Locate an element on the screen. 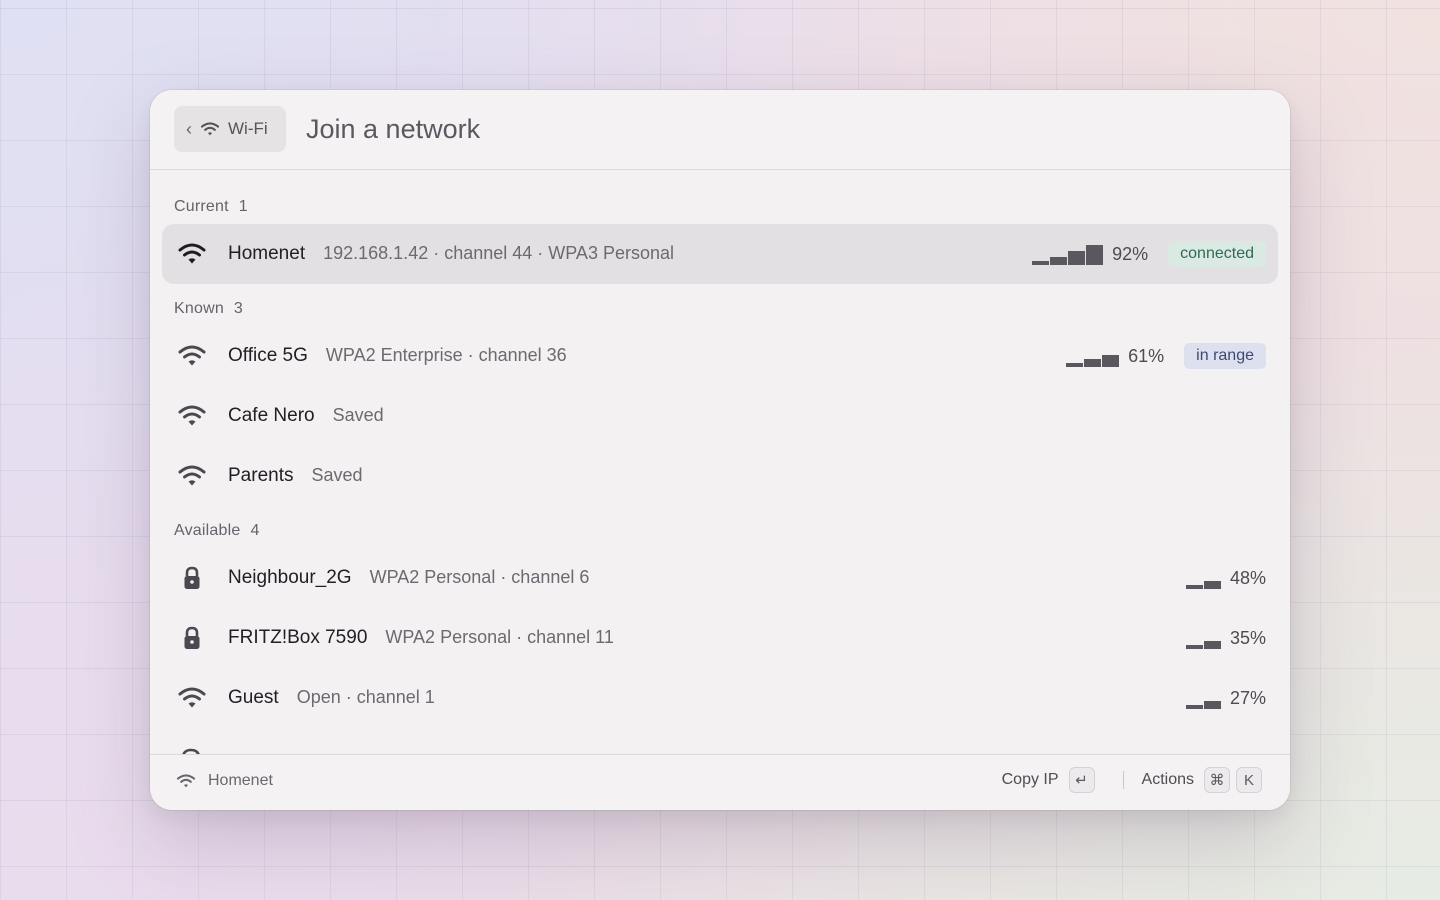 The width and height of the screenshot is (1440, 900). chevron-left-icon: ‹ is located at coordinates (189, 128).